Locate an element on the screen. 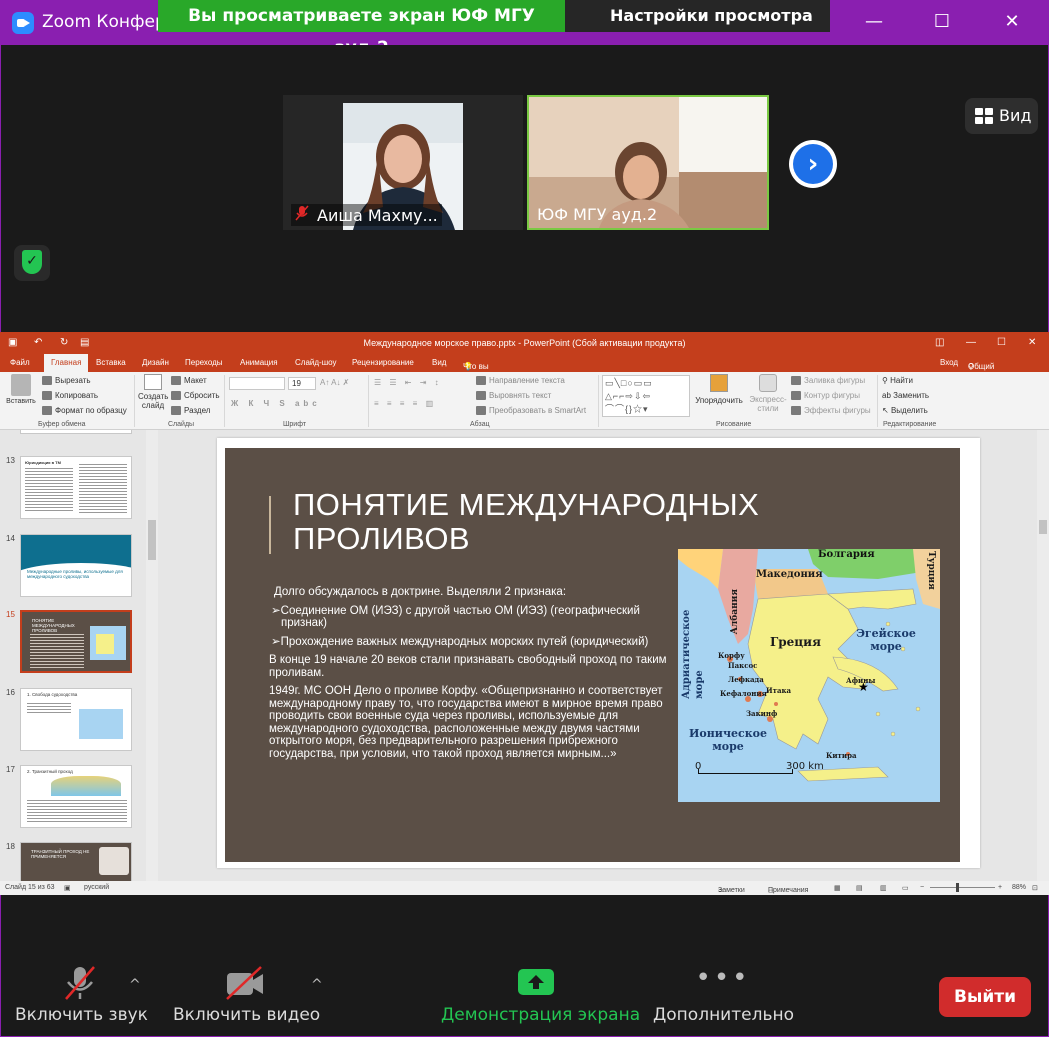  slide-thumbnail: Юрисдикция в ТМ is located at coordinates (76, 487).